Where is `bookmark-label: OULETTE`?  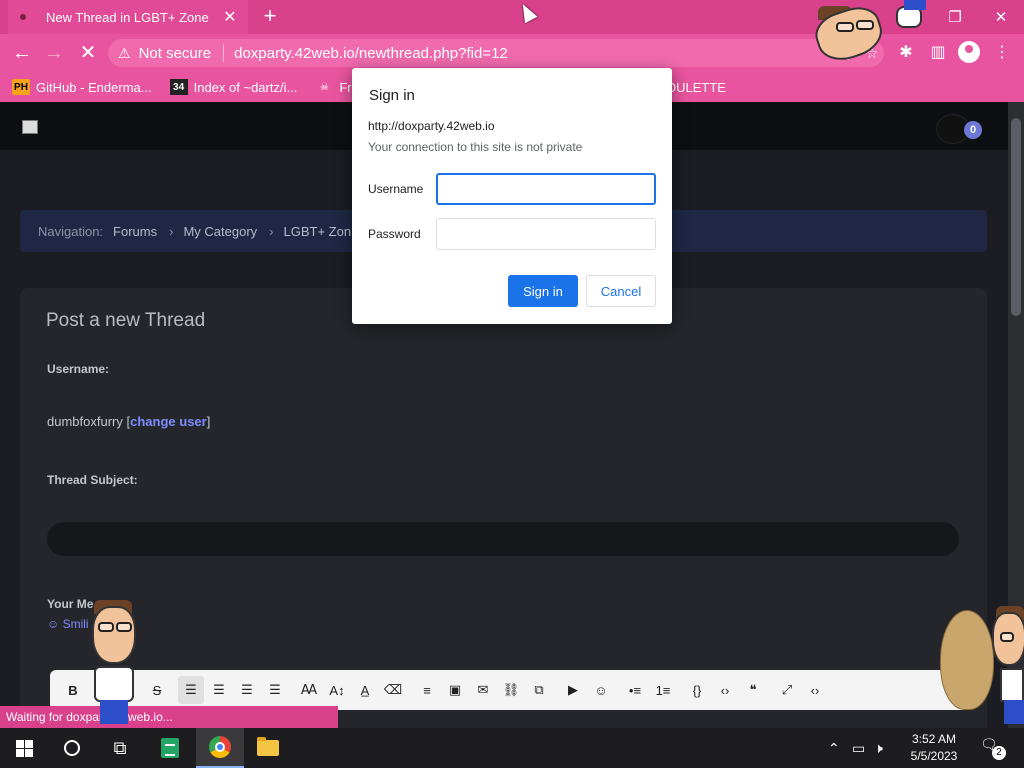 bookmark-label: OULETTE is located at coordinates (696, 87).